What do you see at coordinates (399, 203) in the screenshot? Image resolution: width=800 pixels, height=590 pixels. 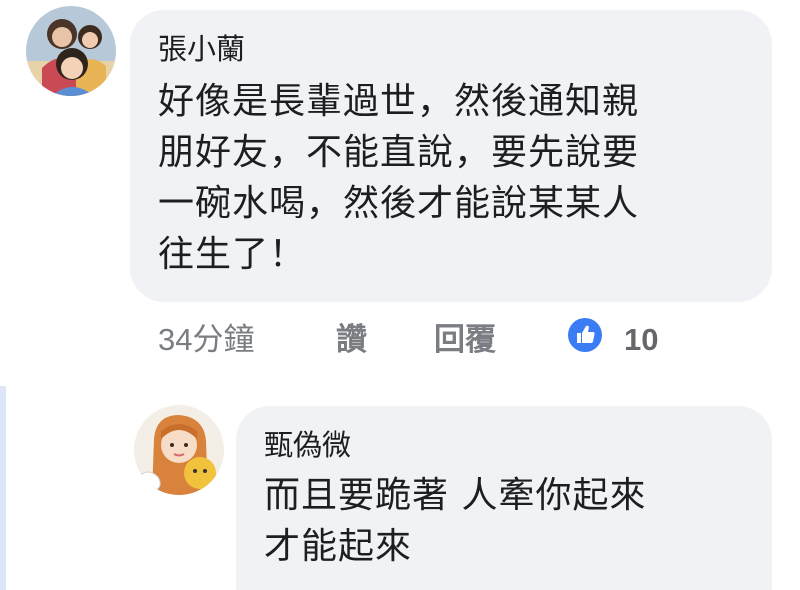 I see `comment-text-line: 一碗水喝，然後才能說某某人` at bounding box center [399, 203].